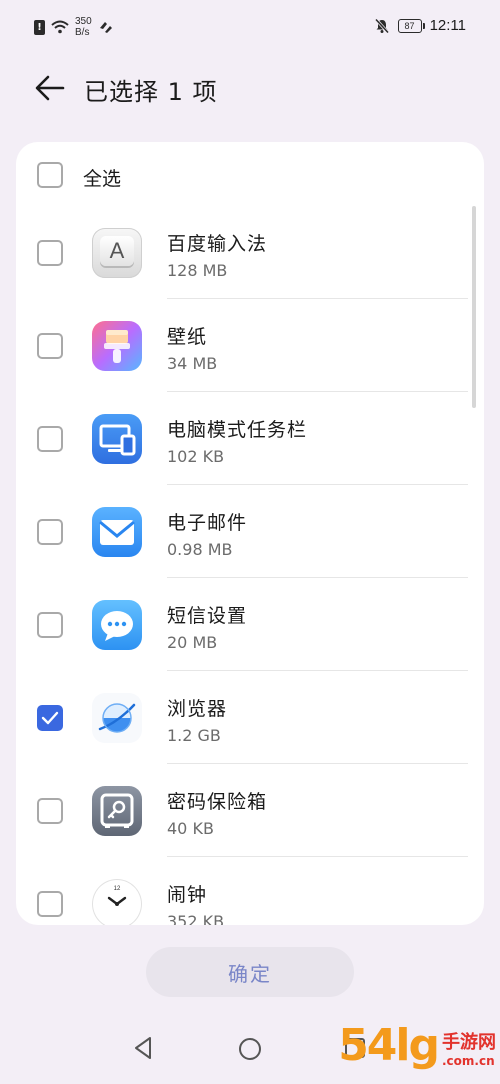 This screenshot has width=500, height=1084. Describe the element at coordinates (469, 1042) in the screenshot. I see `watermark-name: 手游网` at that location.